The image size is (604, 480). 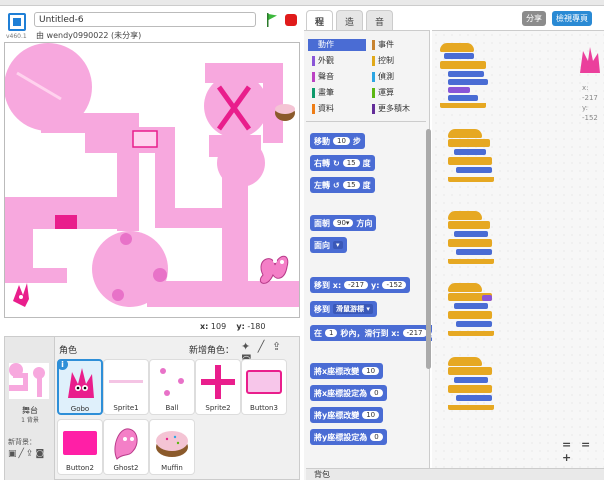 What do you see at coordinates (337, 45) in the screenshot?
I see `category-motion: 動作` at bounding box center [337, 45].